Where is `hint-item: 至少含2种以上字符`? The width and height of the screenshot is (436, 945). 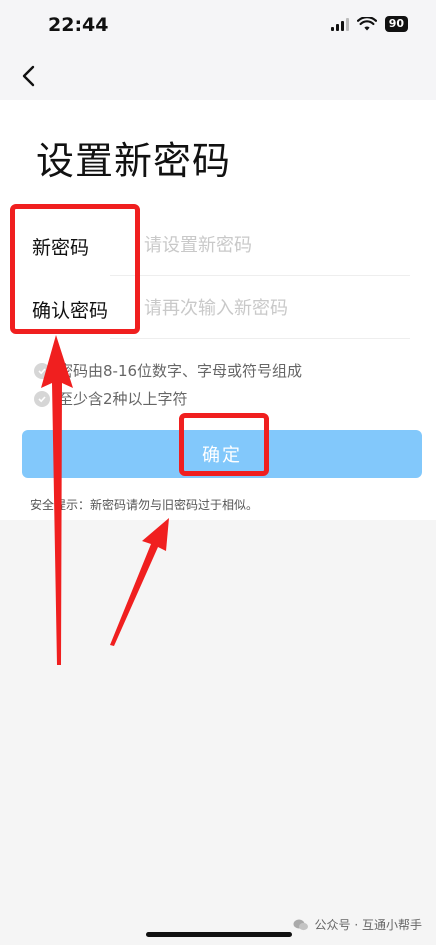 hint-item: 至少含2种以上字符 is located at coordinates (111, 398).